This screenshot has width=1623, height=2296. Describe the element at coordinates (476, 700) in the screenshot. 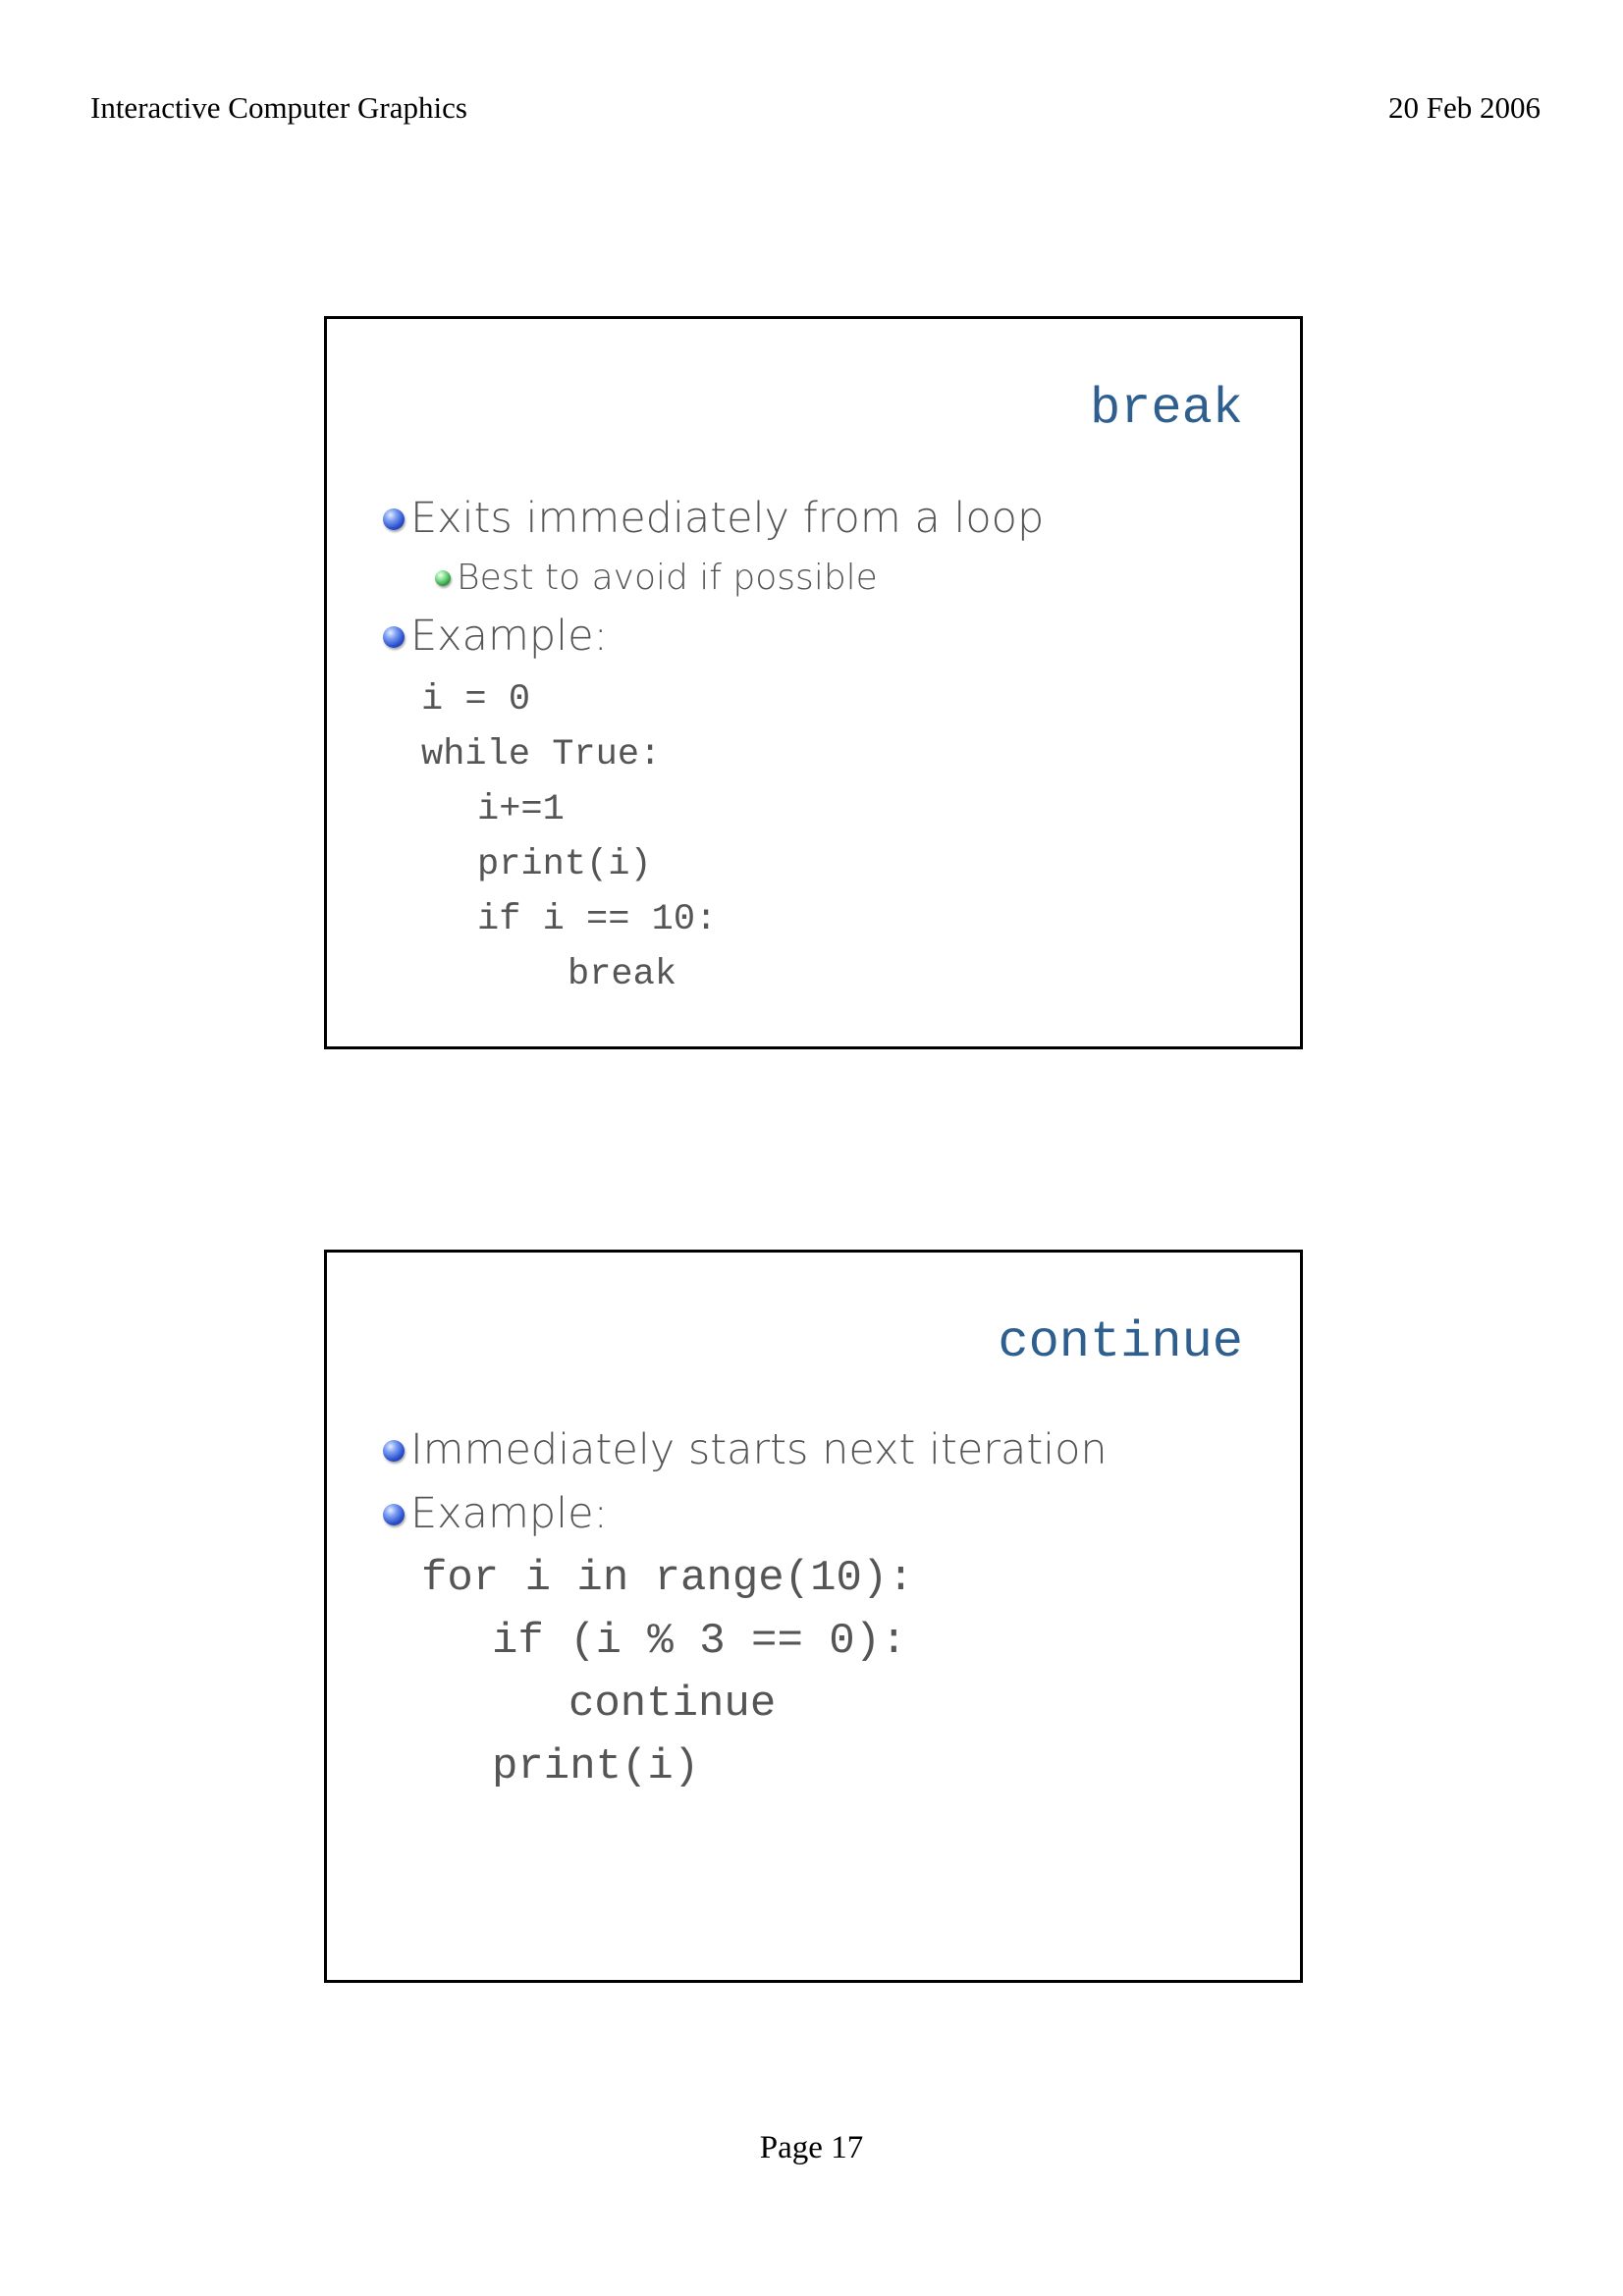

I see `code-line: i = 0` at that location.